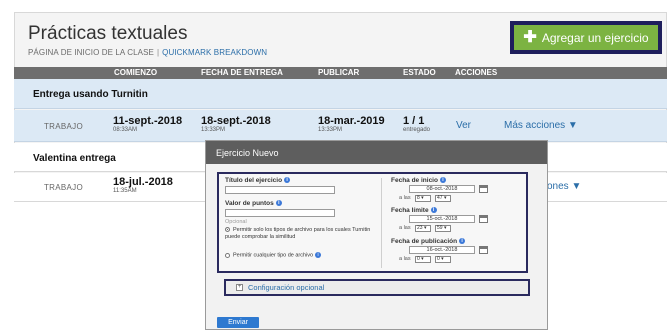 This screenshot has height=330, width=667. I want to click on points-input, so click(280, 213).